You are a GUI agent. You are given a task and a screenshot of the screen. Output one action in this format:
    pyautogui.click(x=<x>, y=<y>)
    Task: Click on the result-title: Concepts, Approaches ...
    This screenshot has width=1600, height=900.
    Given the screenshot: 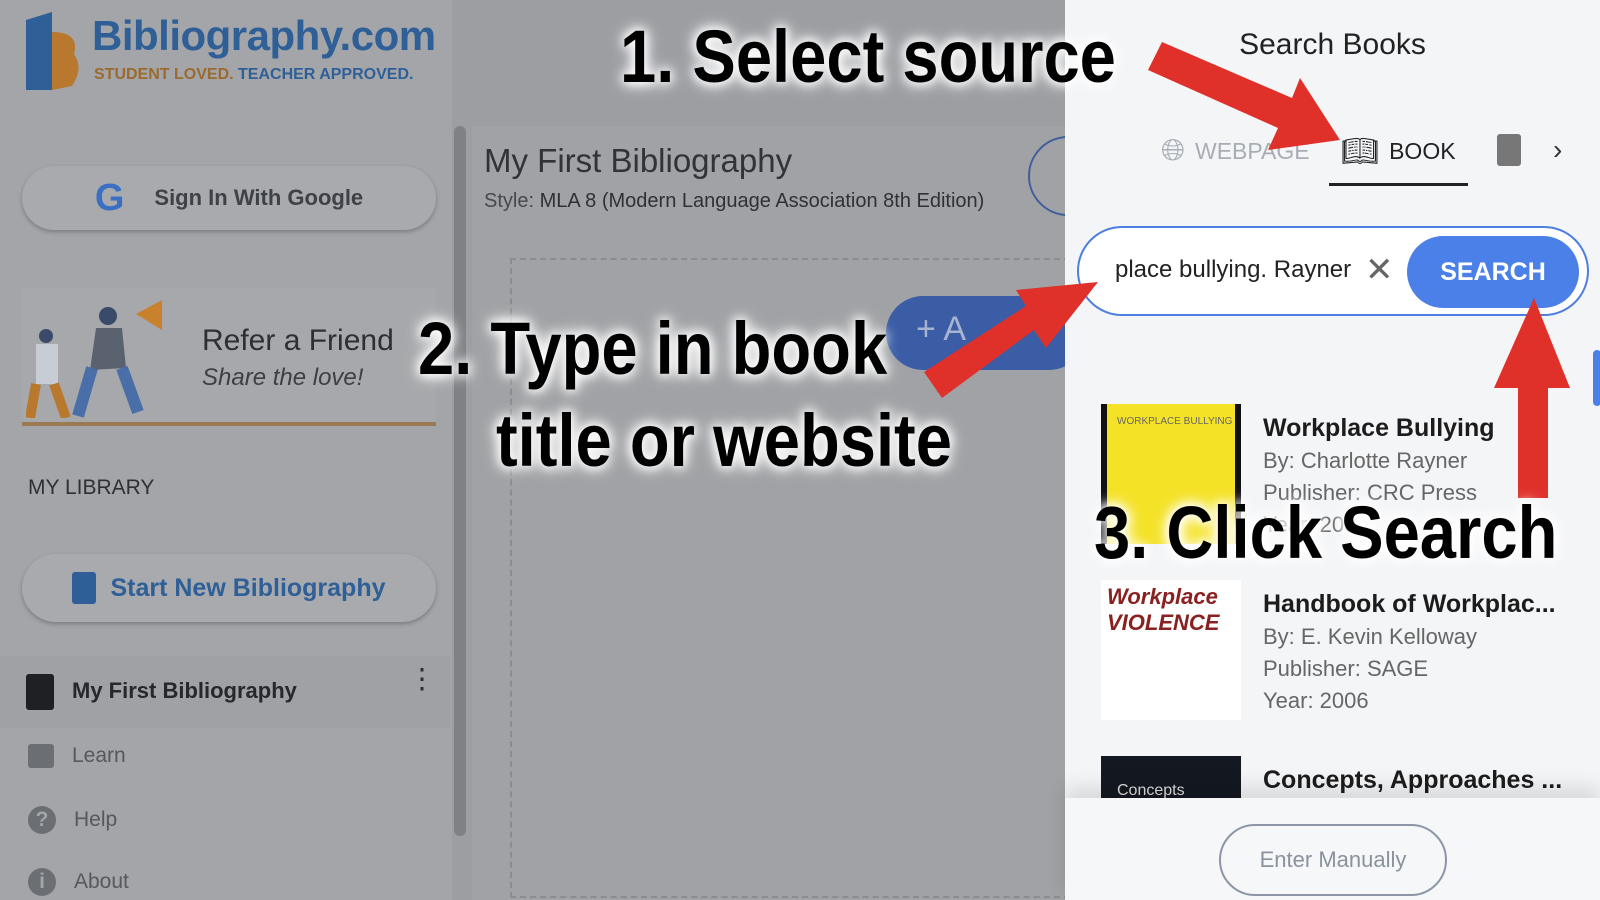 What is the action you would take?
    pyautogui.click(x=1413, y=780)
    